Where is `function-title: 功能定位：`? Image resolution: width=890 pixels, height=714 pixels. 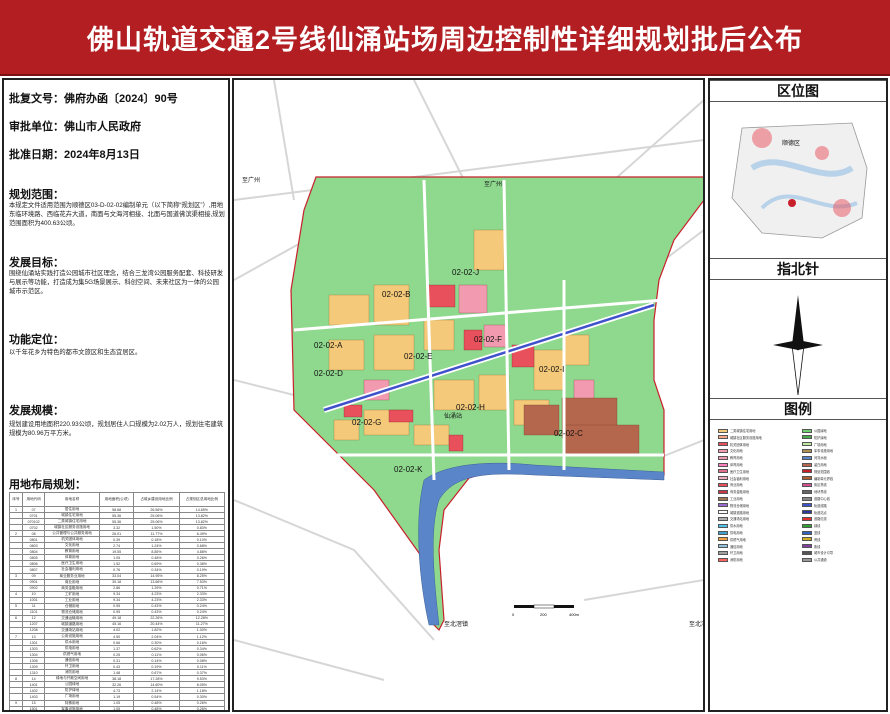 function-title: 功能定位： is located at coordinates (36, 340).